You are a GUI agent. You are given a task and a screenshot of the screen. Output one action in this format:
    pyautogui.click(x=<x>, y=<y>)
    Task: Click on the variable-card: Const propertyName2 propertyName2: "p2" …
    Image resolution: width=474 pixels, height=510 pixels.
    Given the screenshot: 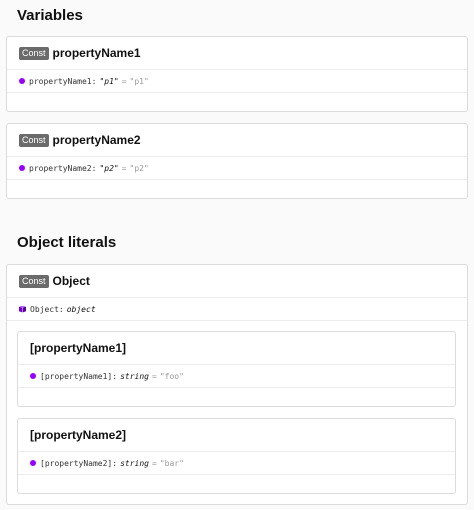 What is the action you would take?
    pyautogui.click(x=237, y=161)
    